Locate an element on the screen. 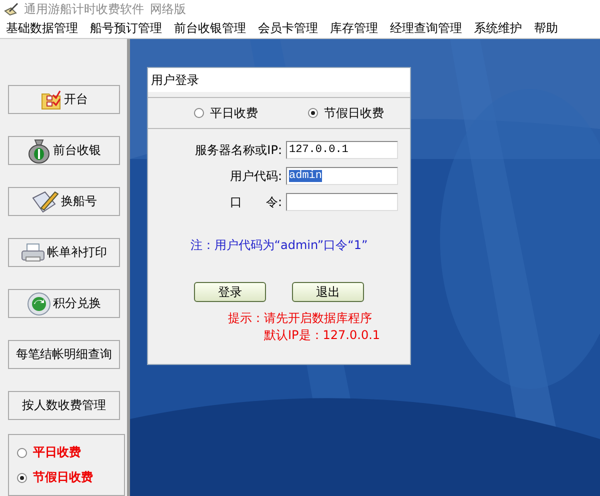 The width and height of the screenshot is (600, 496). menu-item: 基础数据管理 is located at coordinates (42, 28).